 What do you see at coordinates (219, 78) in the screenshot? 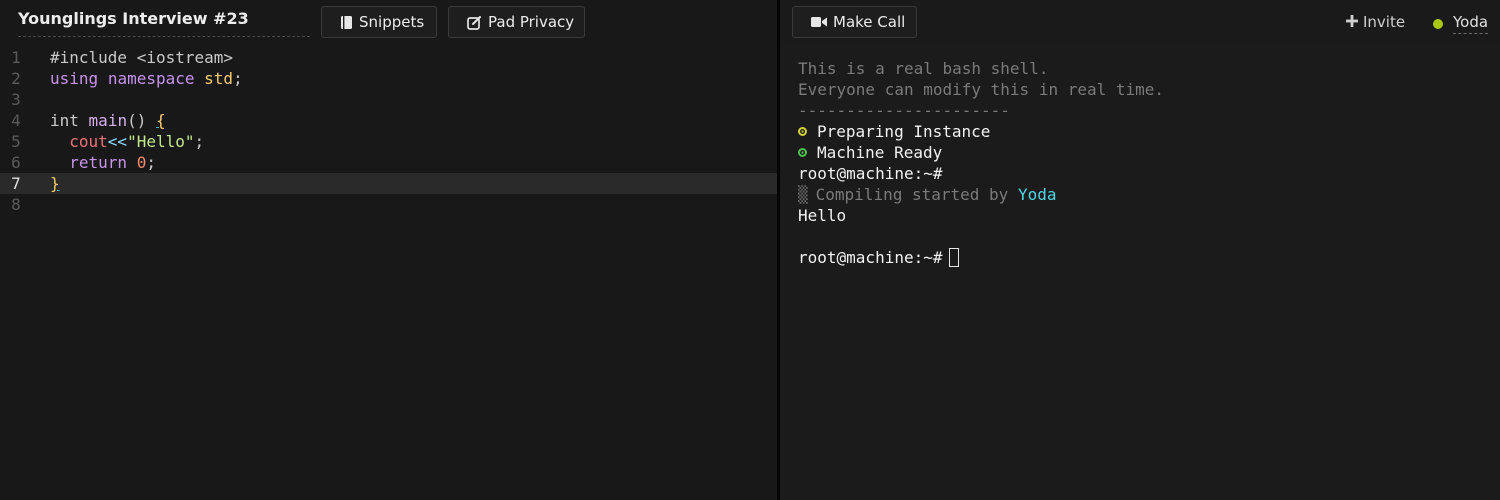
I see `code-token: std` at bounding box center [219, 78].